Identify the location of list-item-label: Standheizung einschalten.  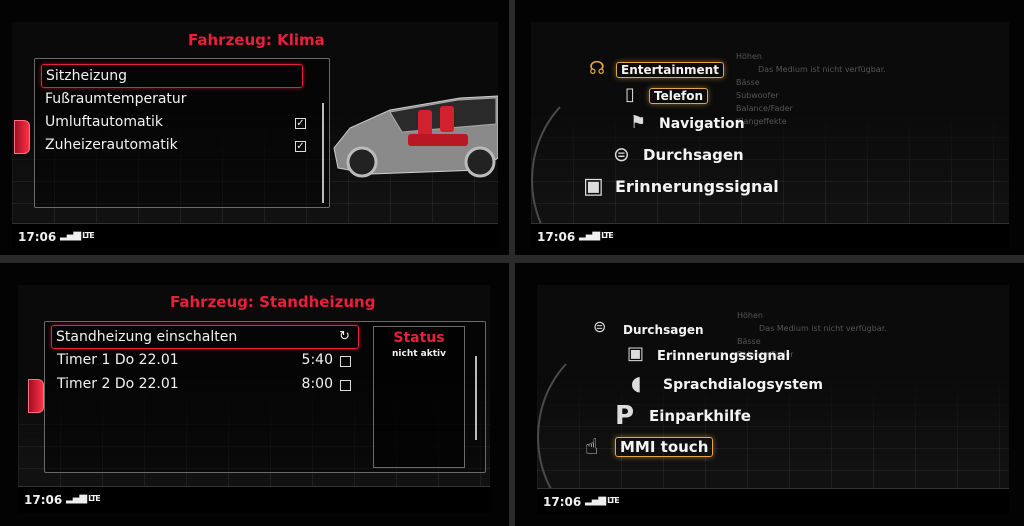
(147, 337).